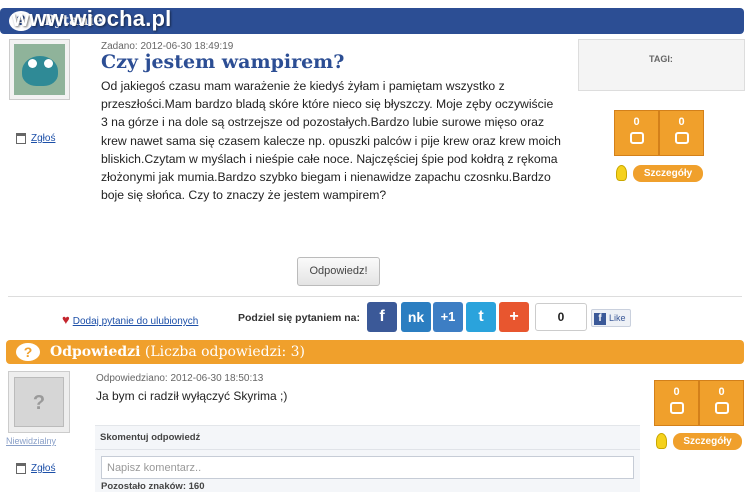  Describe the element at coordinates (150, 437) in the screenshot. I see `comment-header: Skomentuj odpowiedź` at that location.